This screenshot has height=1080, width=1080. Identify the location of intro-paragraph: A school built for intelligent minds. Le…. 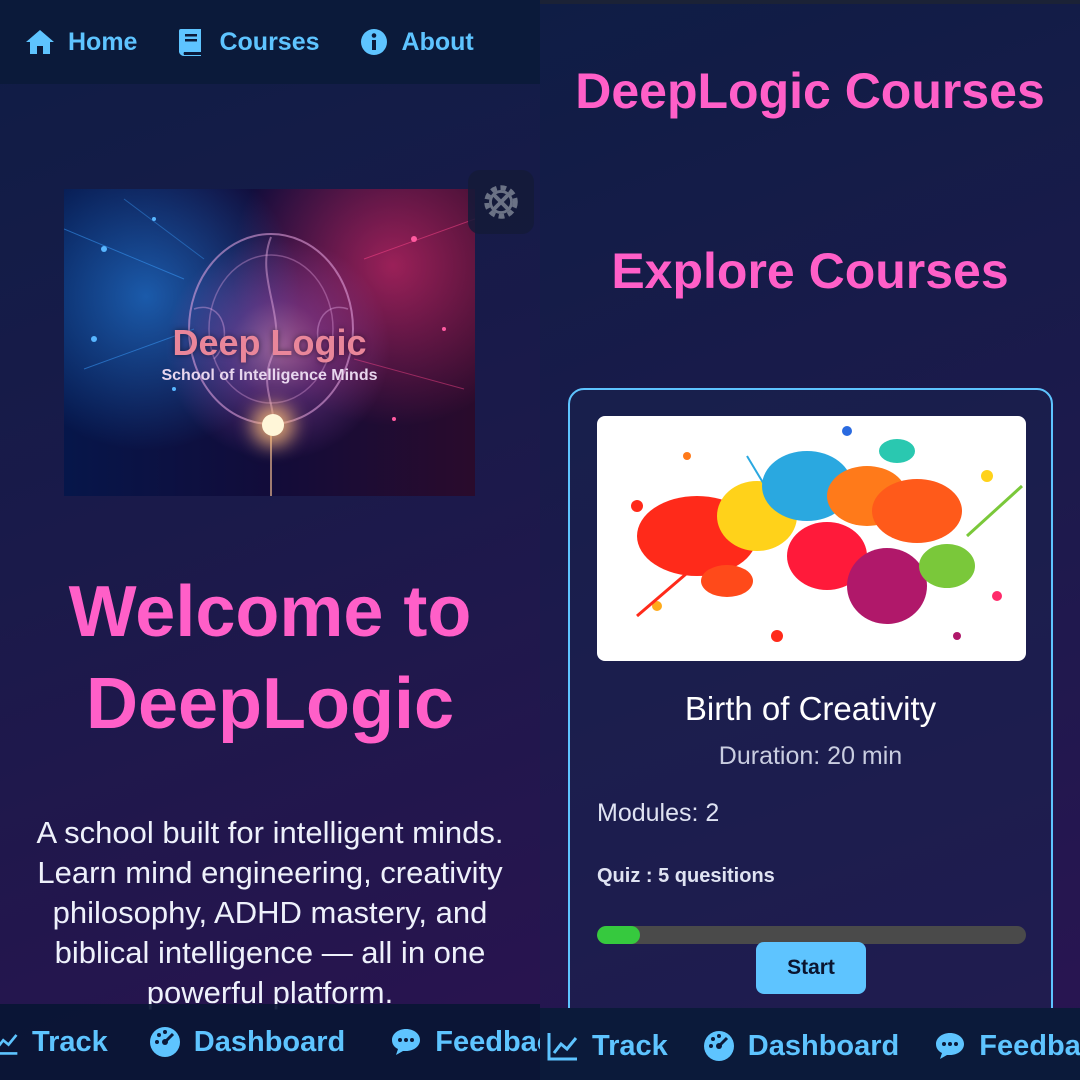
(270, 912).